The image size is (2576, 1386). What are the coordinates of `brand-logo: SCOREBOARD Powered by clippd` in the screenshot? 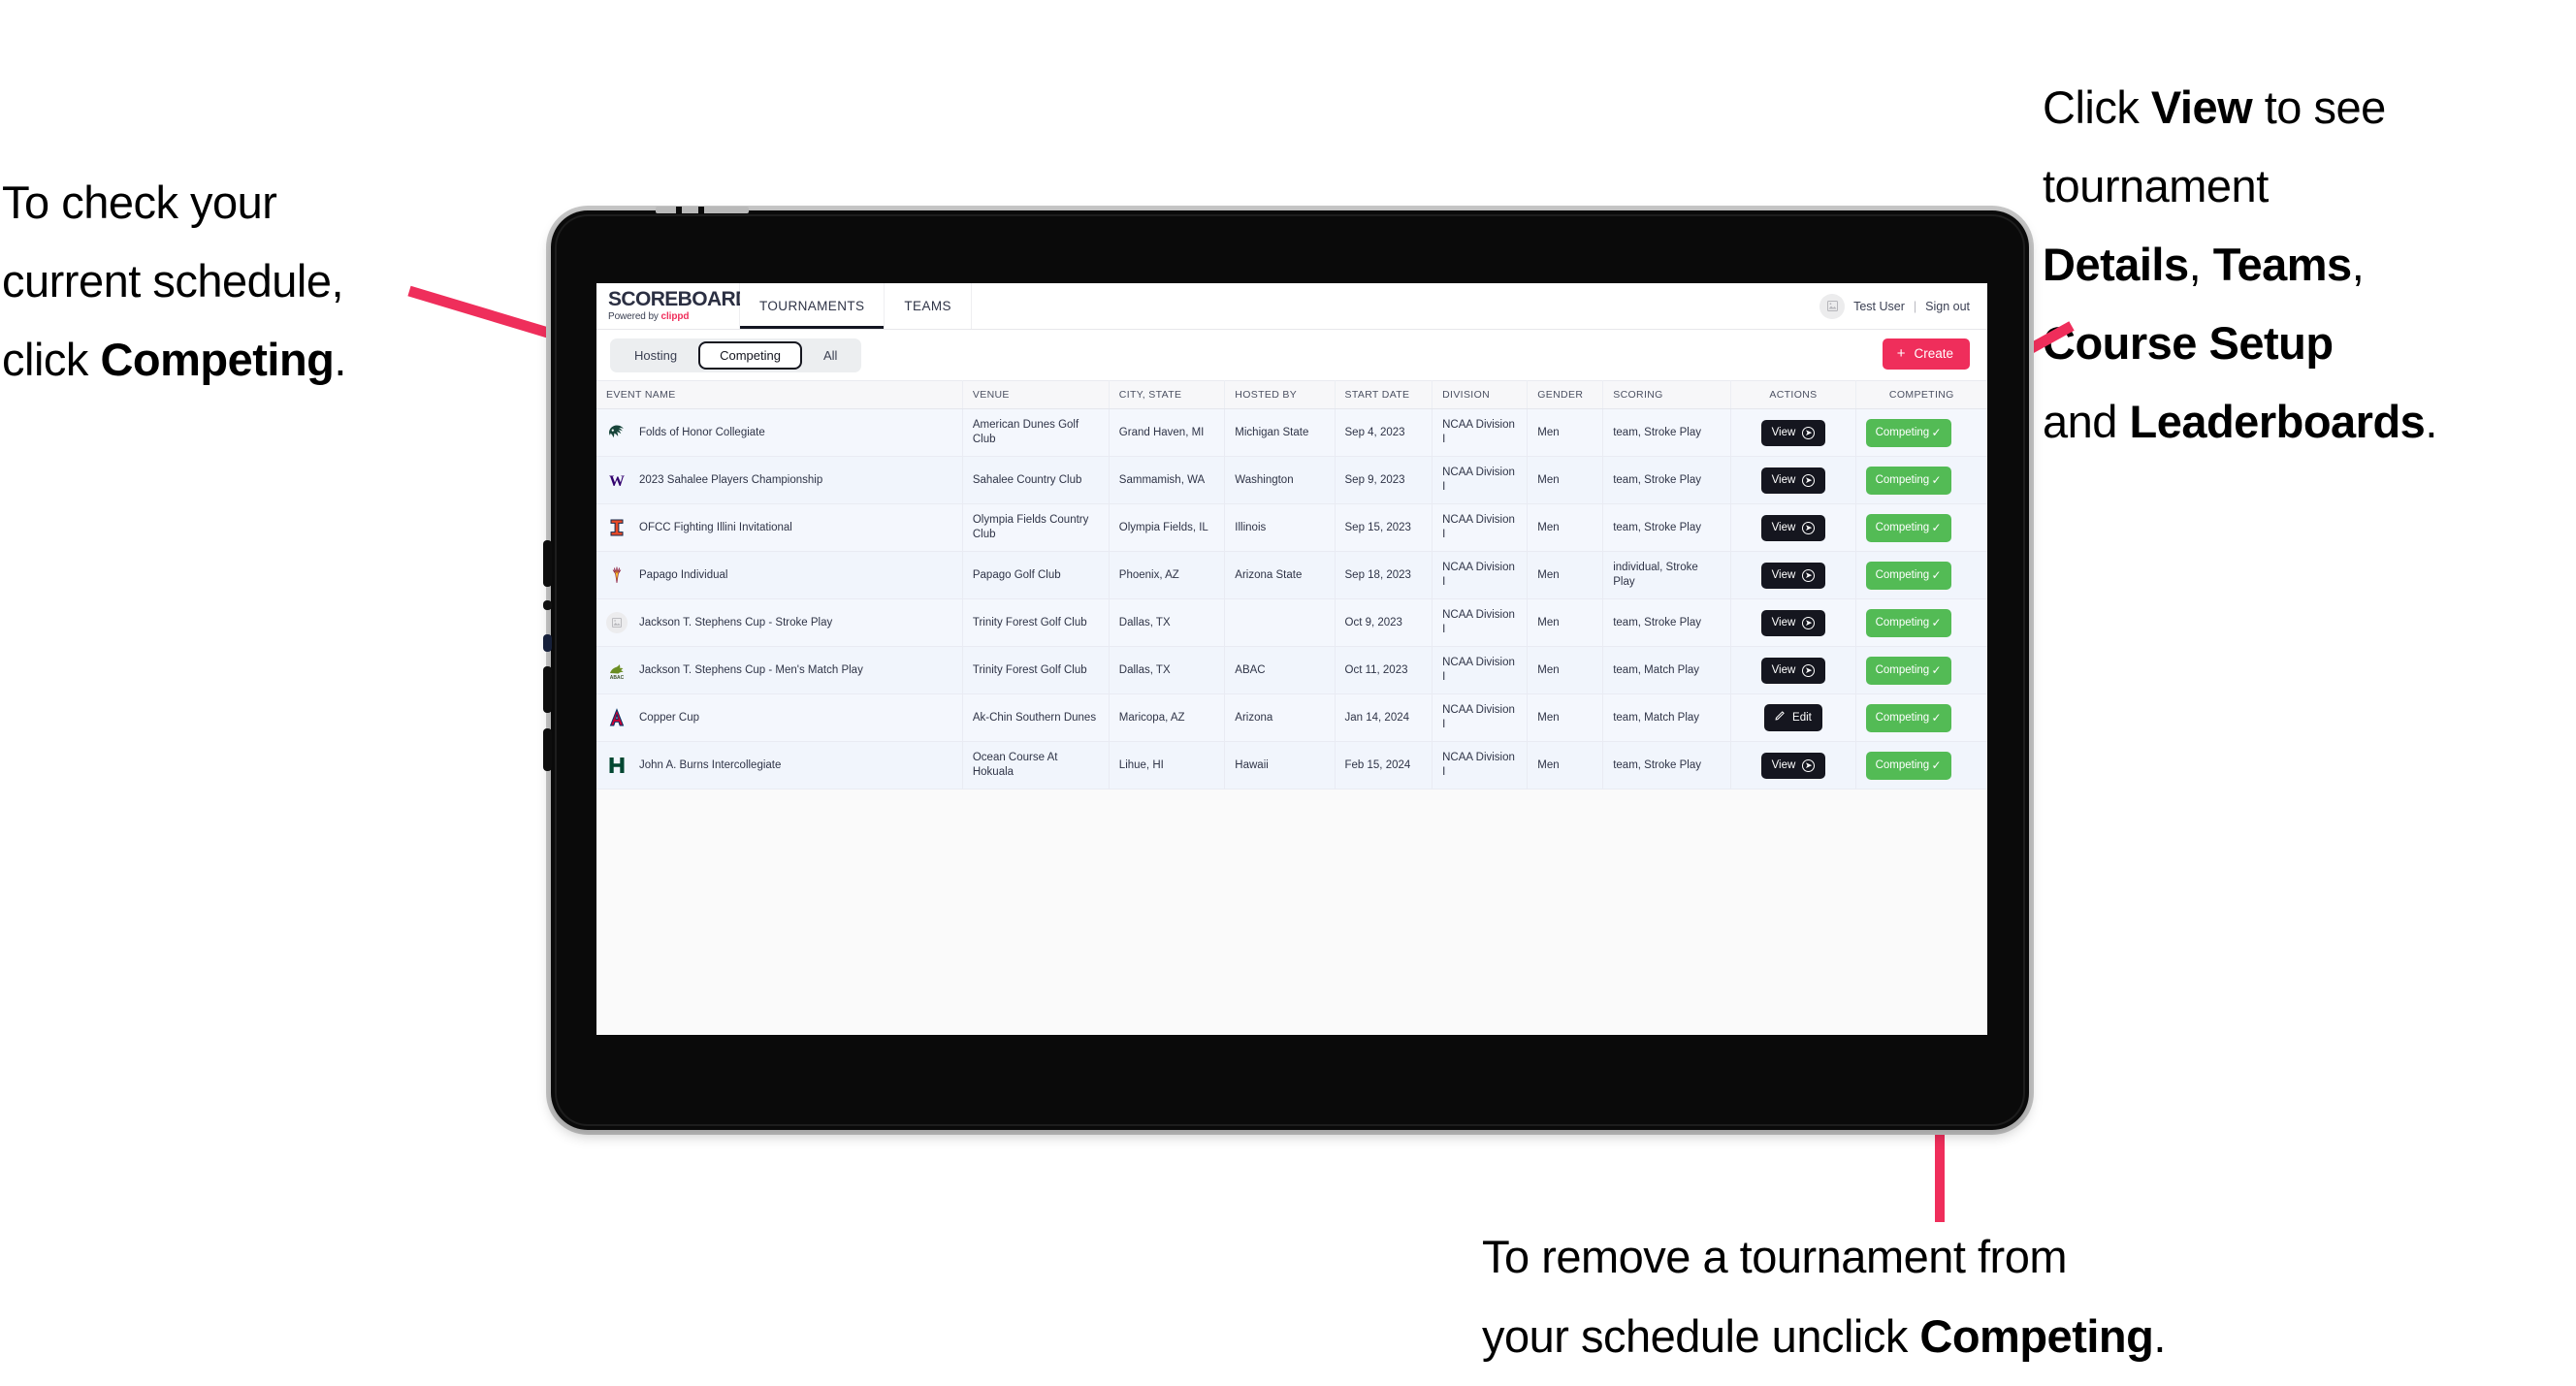 It's located at (673, 306).